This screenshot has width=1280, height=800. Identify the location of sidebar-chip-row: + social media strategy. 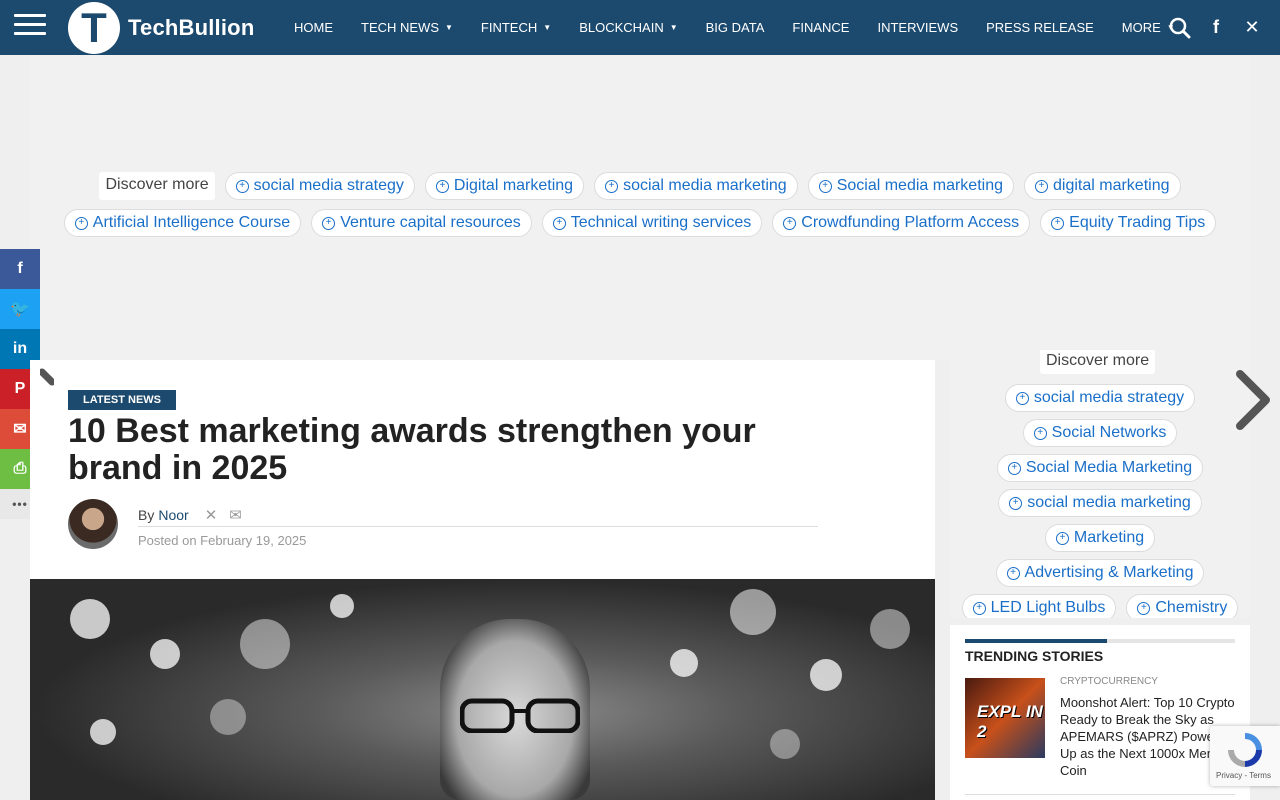
(1100, 398).